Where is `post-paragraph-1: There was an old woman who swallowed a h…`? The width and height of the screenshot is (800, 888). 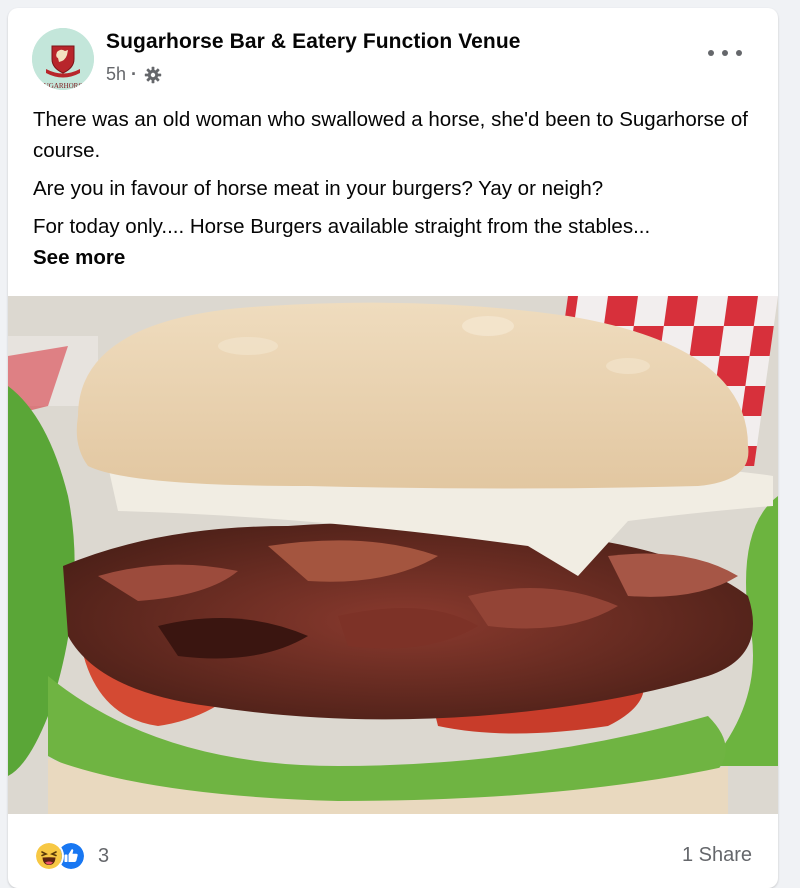
post-paragraph-1: There was an old woman who swallowed a h… is located at coordinates (390, 135).